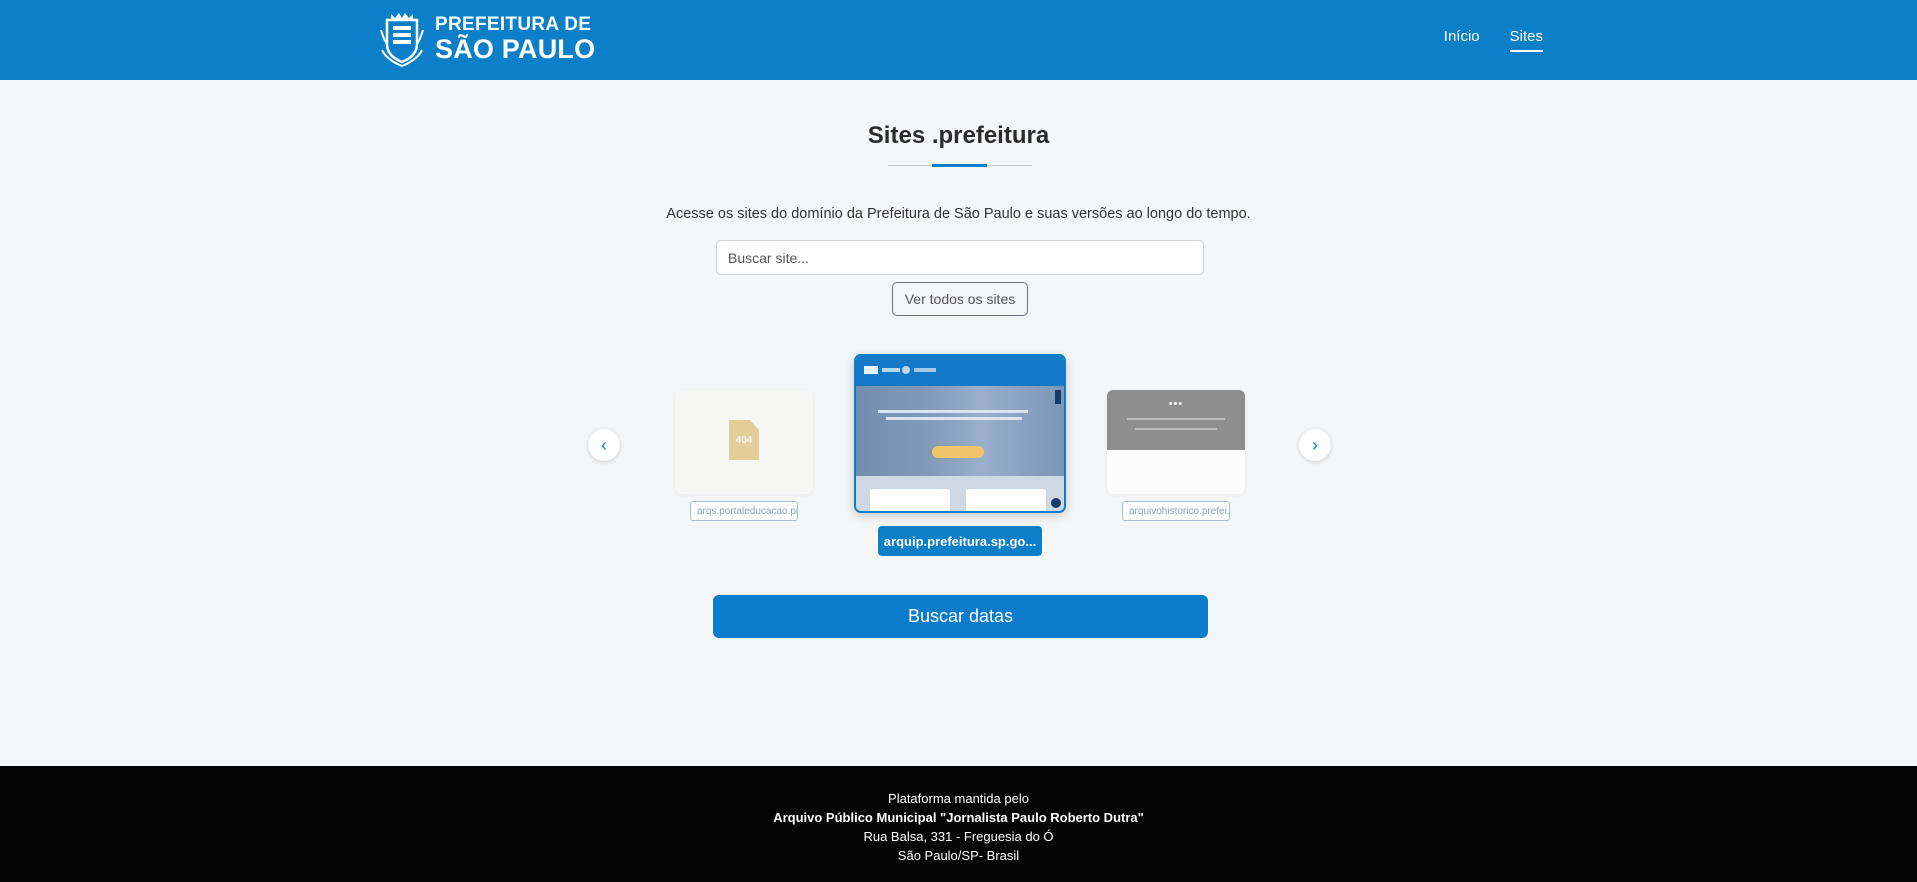 The height and width of the screenshot is (882, 1917). What do you see at coordinates (1056, 503) in the screenshot?
I see `accessibility-icon` at bounding box center [1056, 503].